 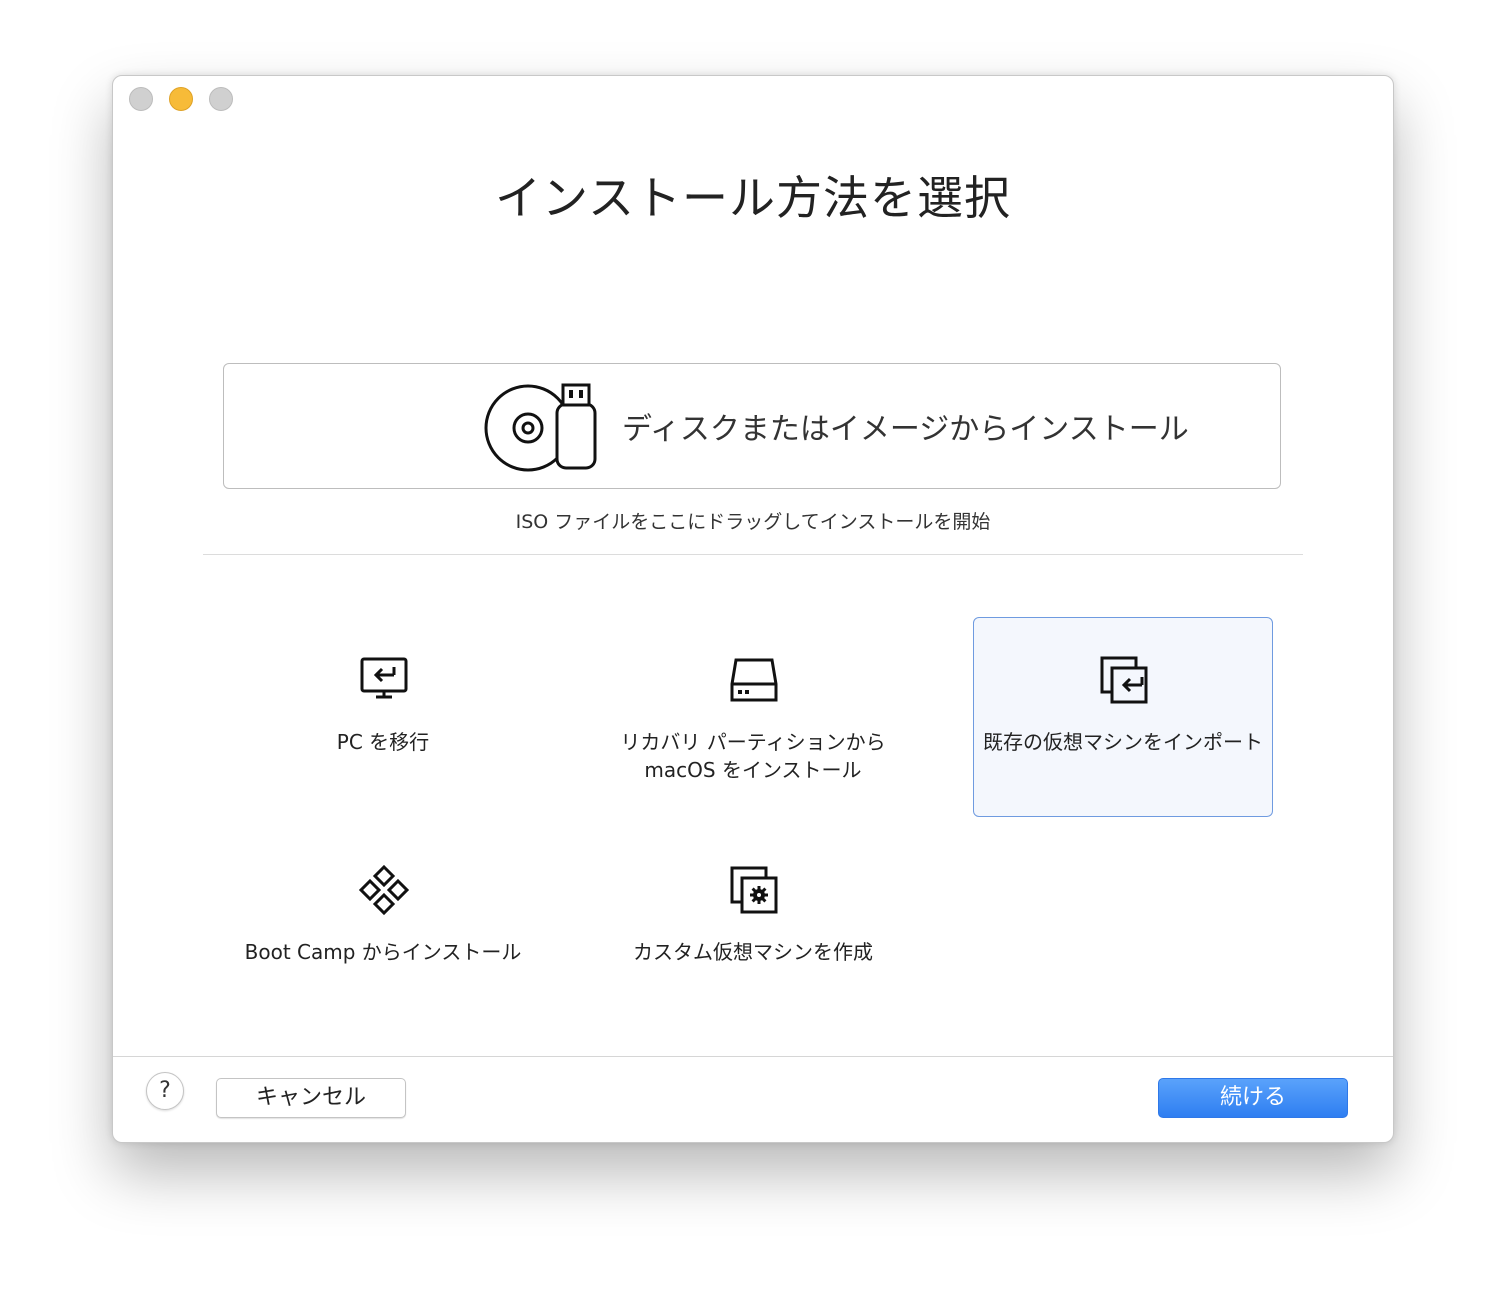 What do you see at coordinates (753, 522) in the screenshot?
I see `iso-drop-hint: ISO ファイルをここにドラッグしてインストールを開始` at bounding box center [753, 522].